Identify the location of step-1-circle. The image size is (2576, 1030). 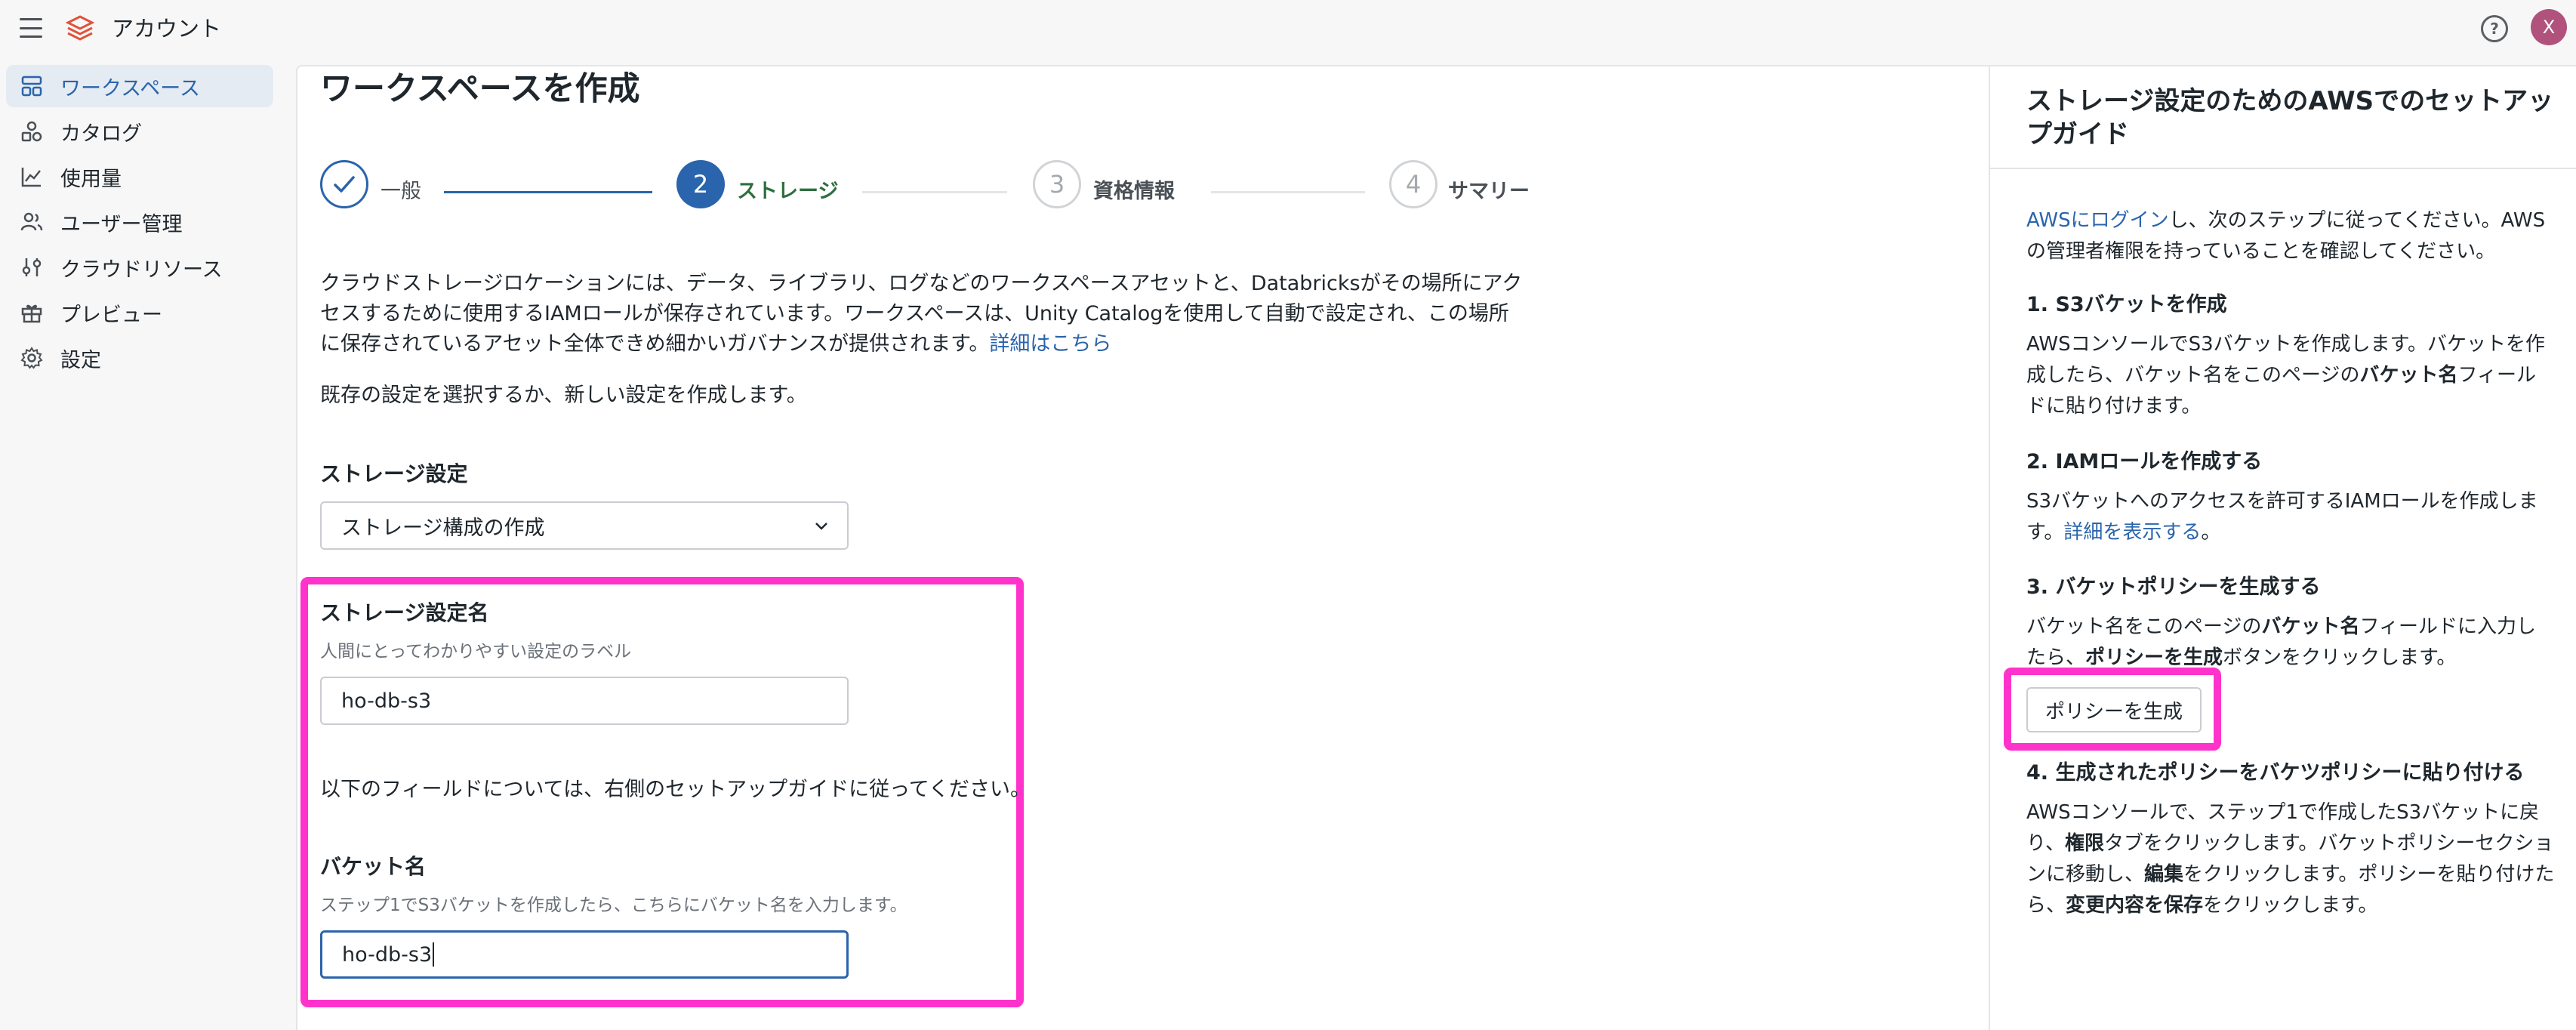
(344, 184).